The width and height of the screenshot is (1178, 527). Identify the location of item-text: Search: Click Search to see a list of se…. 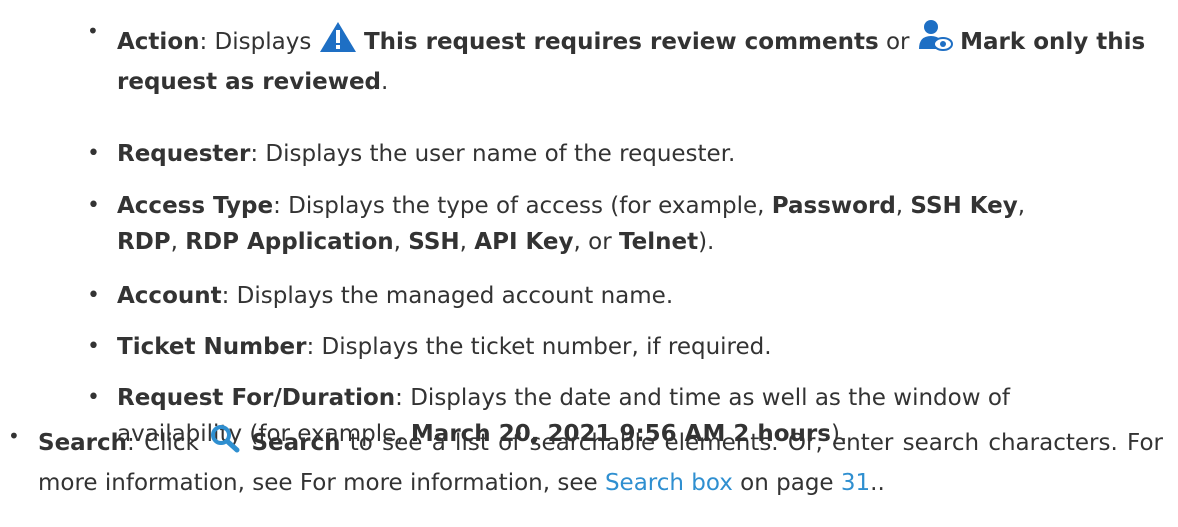
(600, 462).